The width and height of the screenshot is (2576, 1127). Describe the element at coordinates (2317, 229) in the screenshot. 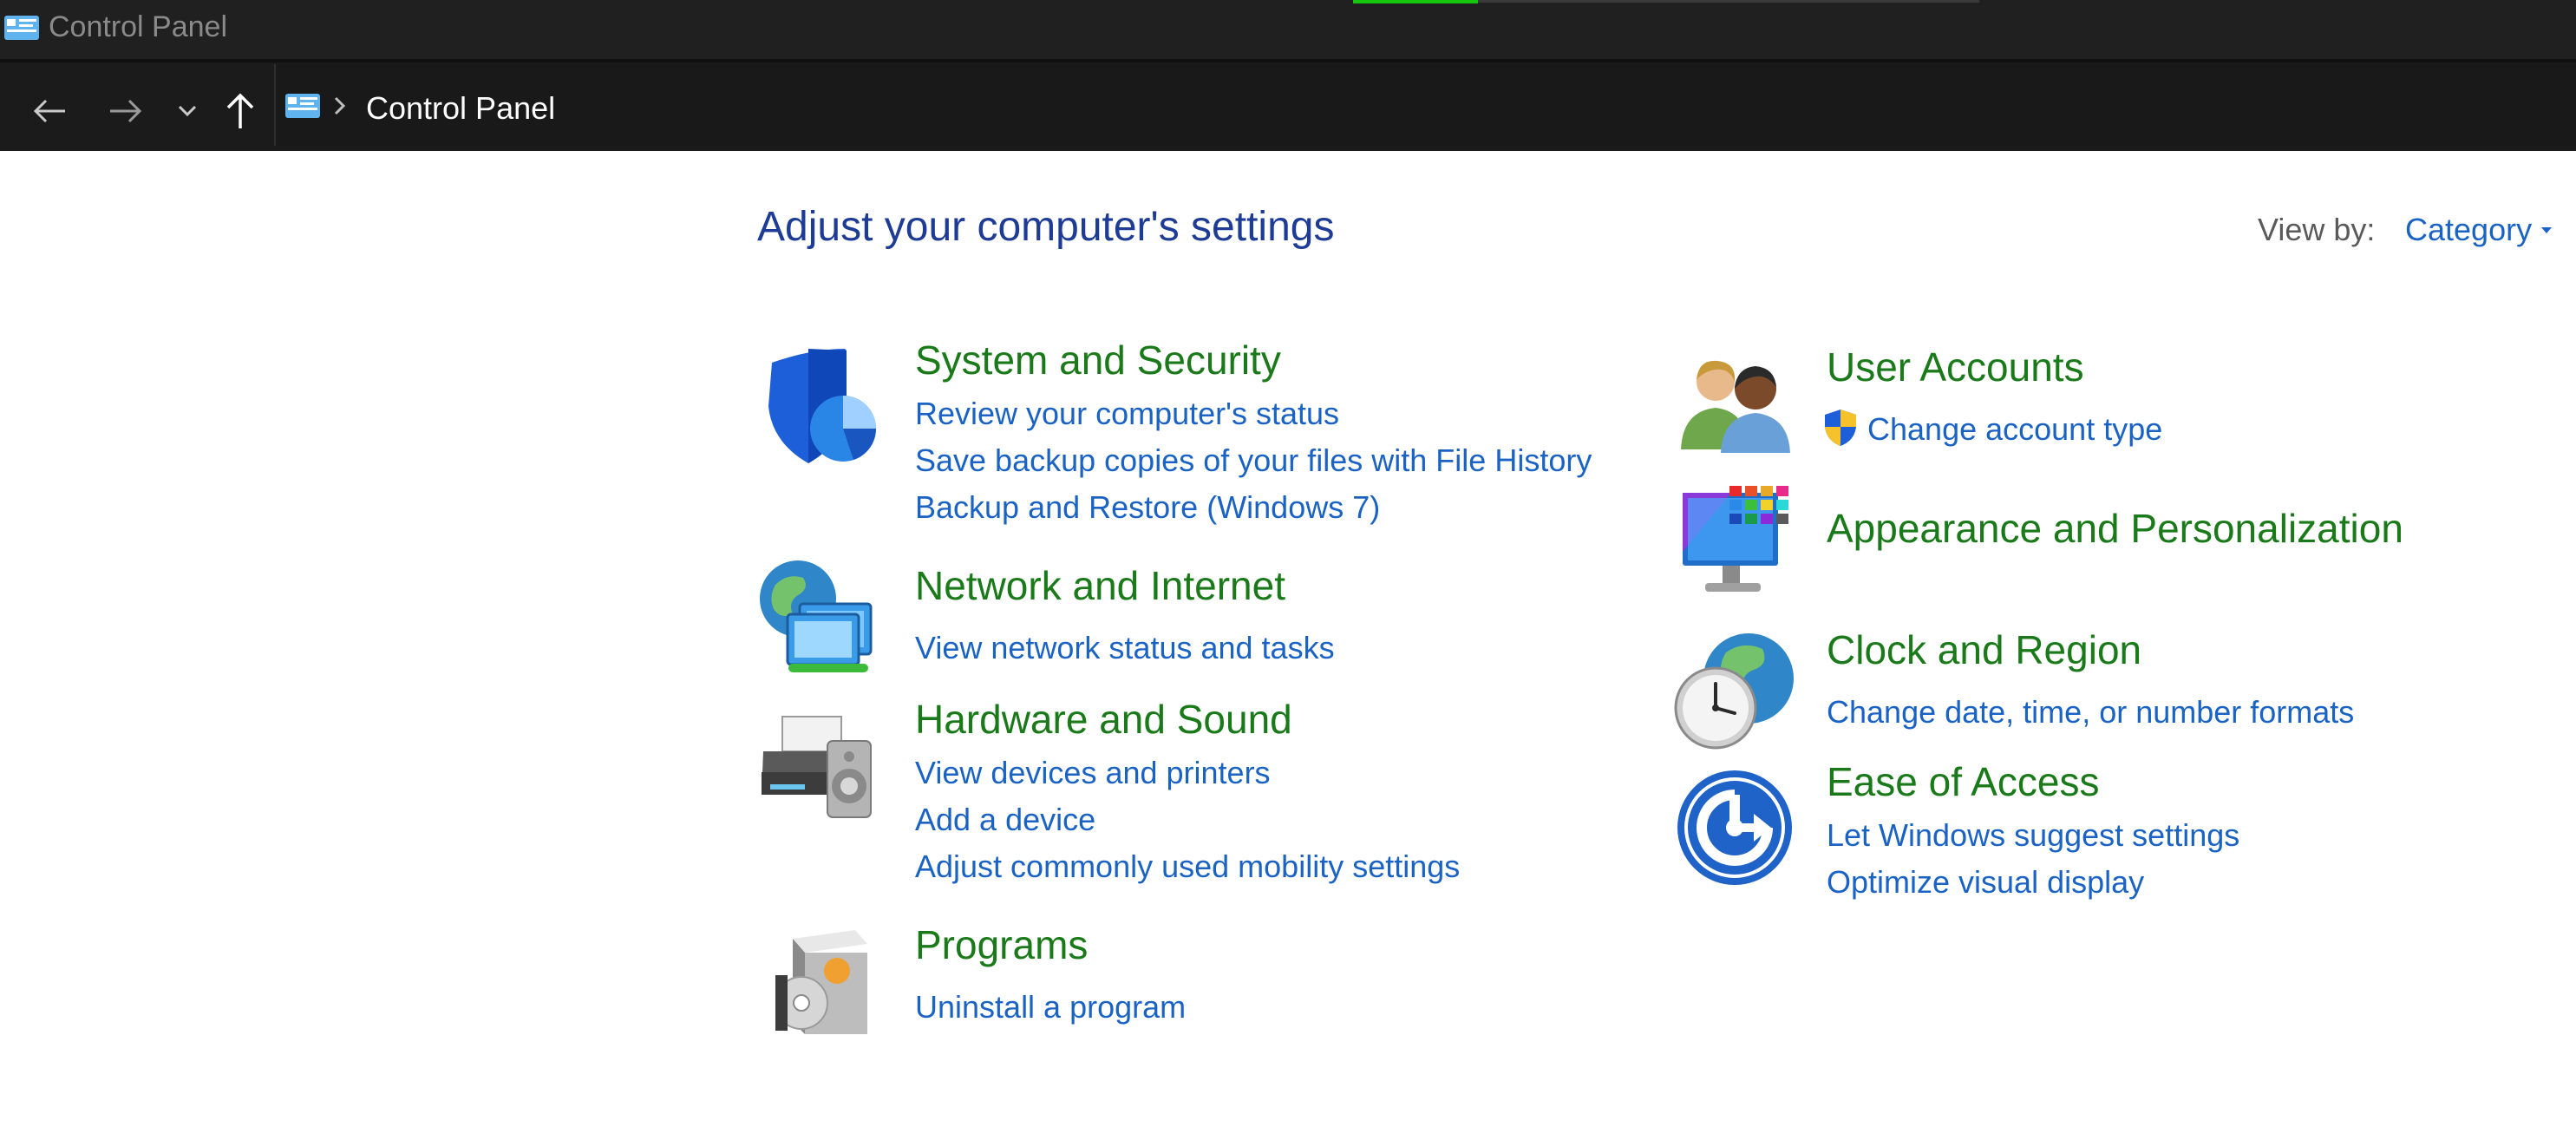

I see `view-by-label: View by:` at that location.